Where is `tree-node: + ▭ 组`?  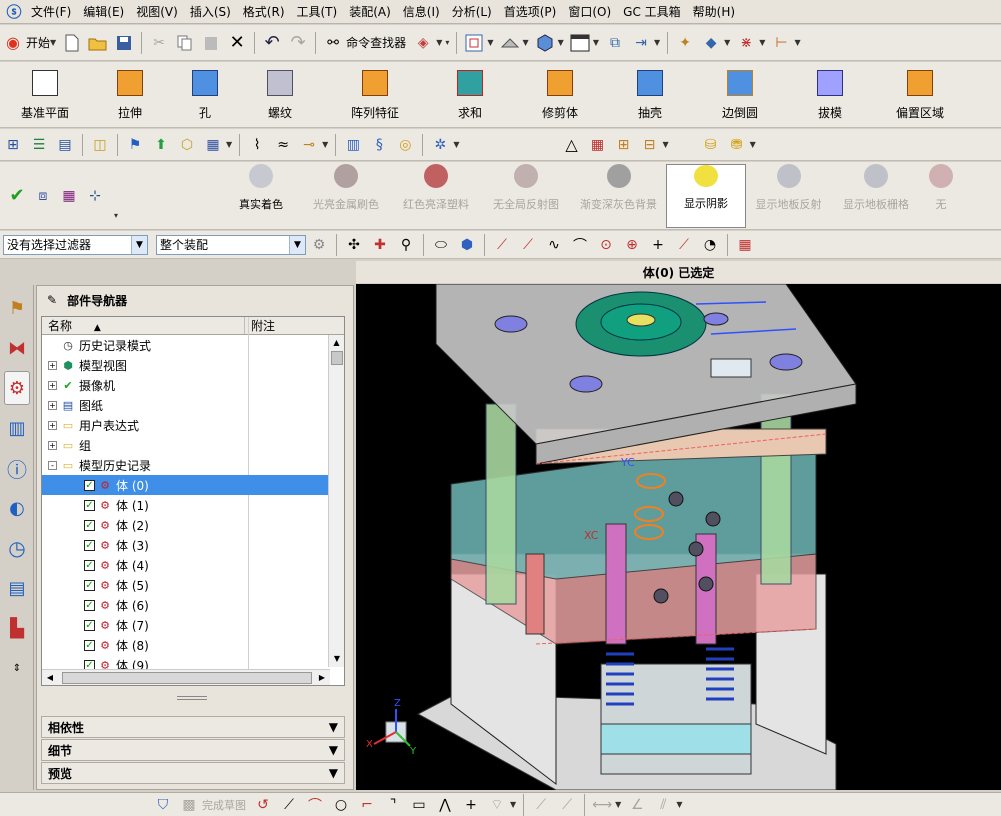
tree-node: + ▭ 组 is located at coordinates (193, 445).